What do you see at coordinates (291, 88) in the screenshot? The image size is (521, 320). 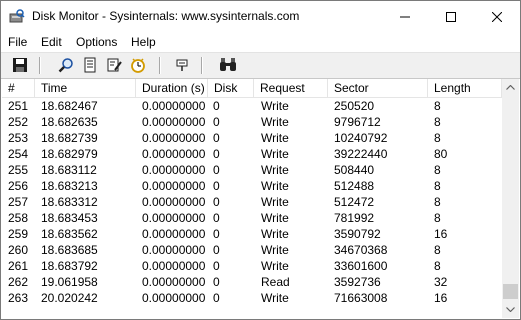 I see `column-header-request: Request` at bounding box center [291, 88].